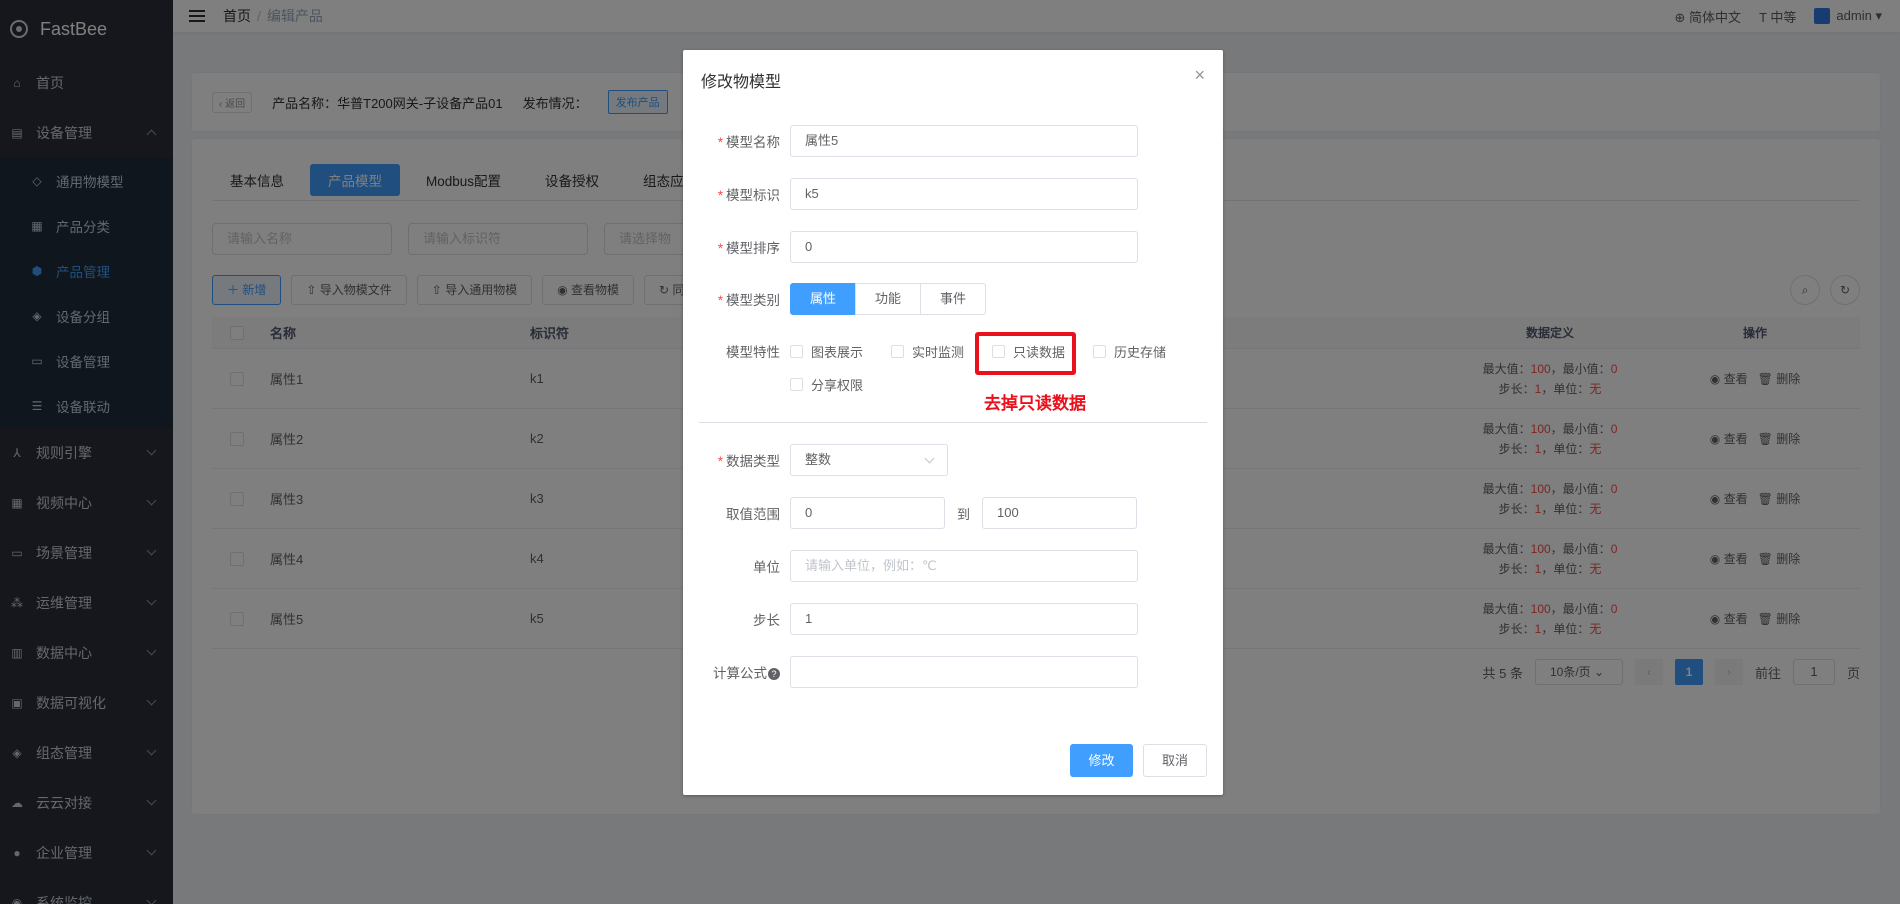 The height and width of the screenshot is (904, 1900). I want to click on formula-input, so click(964, 672).